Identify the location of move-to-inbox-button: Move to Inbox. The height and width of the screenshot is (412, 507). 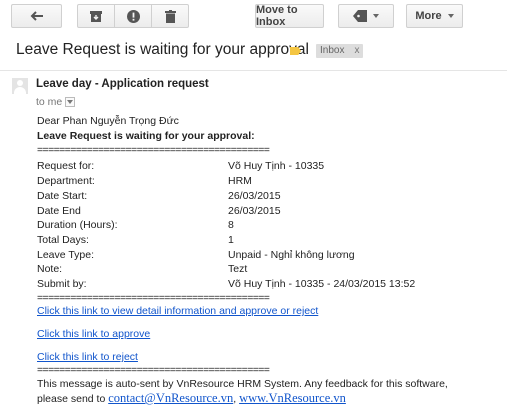
(289, 16).